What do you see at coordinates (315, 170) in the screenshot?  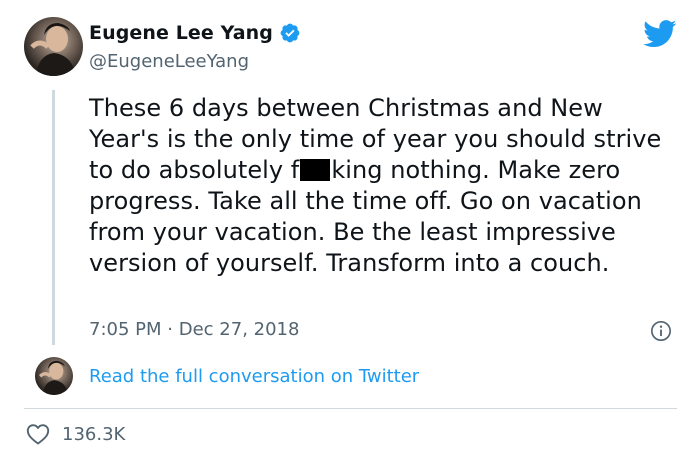 I see `redaction-bar` at bounding box center [315, 170].